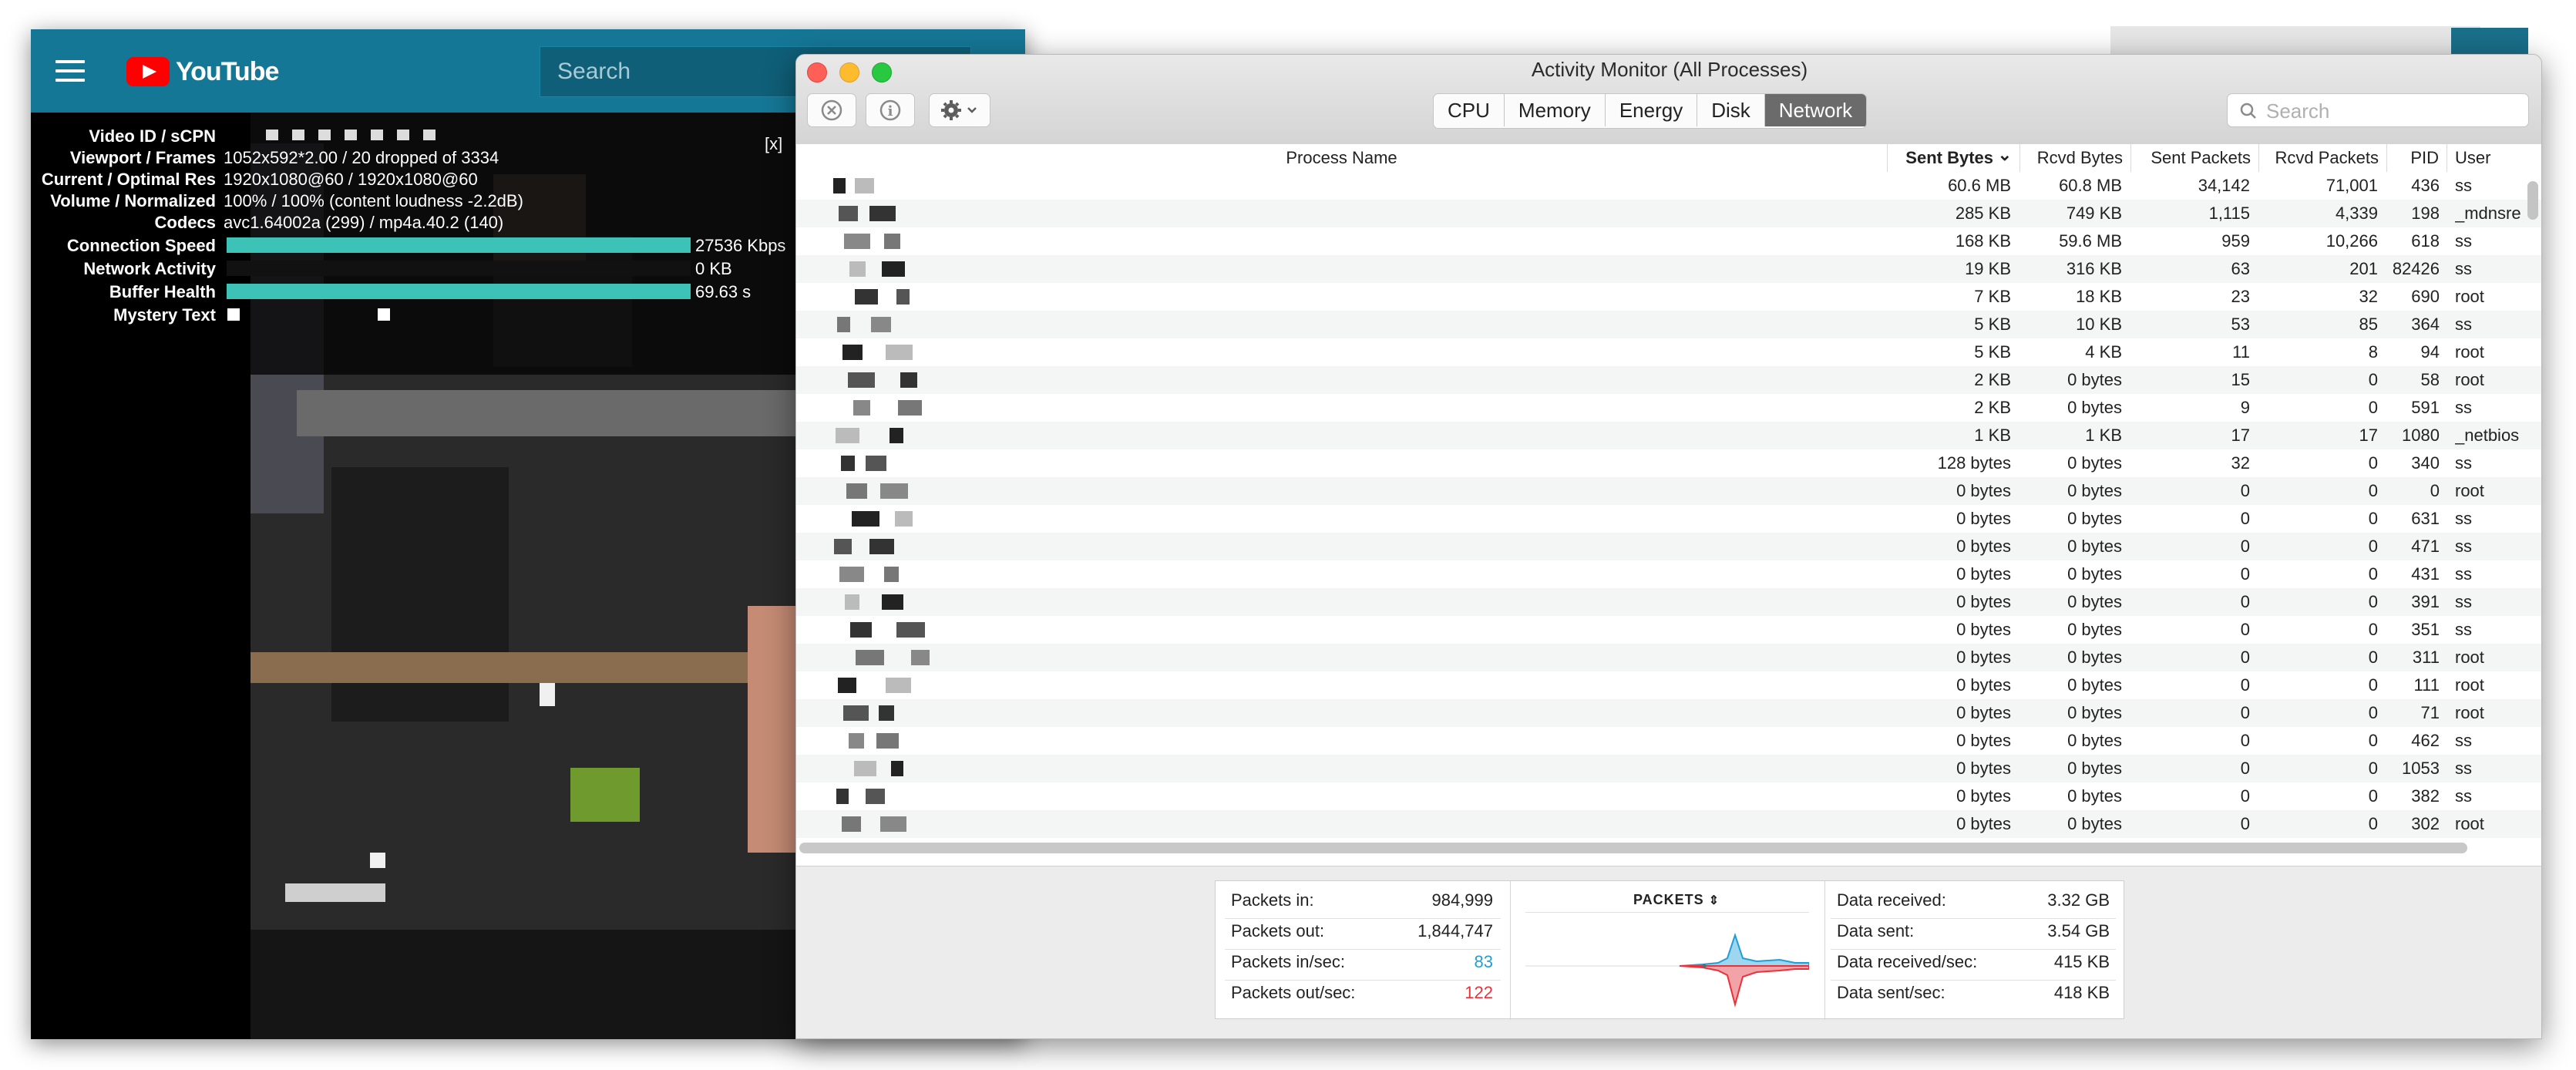 This screenshot has width=2576, height=1070. I want to click on close-process-icon, so click(831, 110).